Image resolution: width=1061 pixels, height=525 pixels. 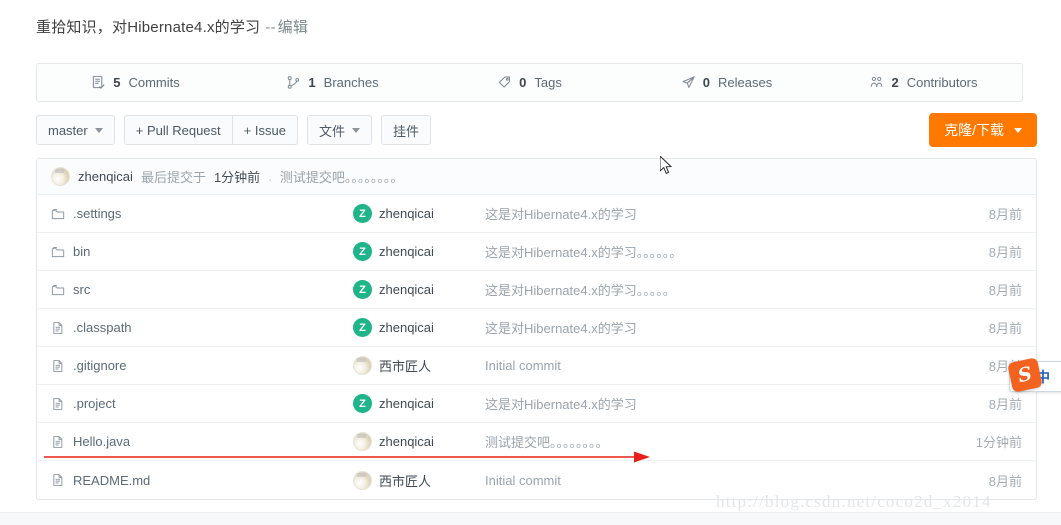 I want to click on file-link: src, so click(x=81, y=289).